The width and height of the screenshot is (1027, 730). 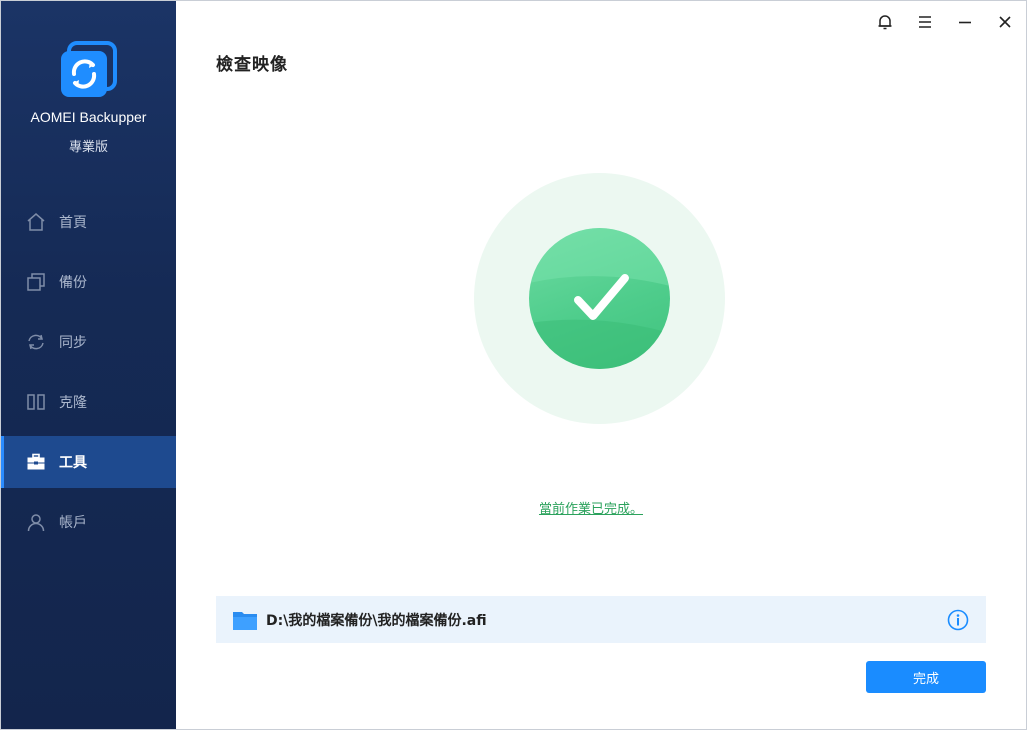 What do you see at coordinates (73, 223) in the screenshot?
I see `sidebar-item-label: 首頁` at bounding box center [73, 223].